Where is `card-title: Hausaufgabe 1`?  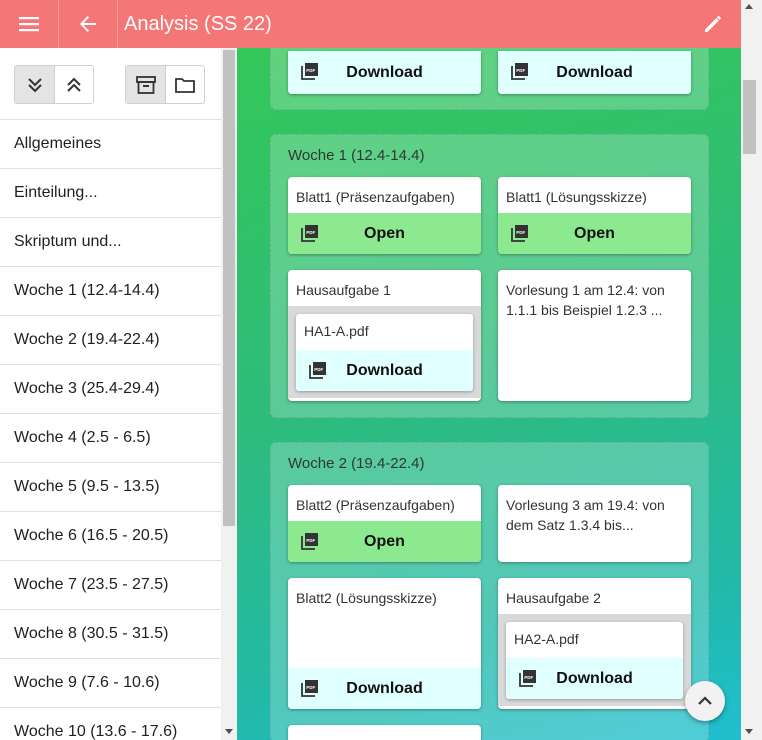
card-title: Hausaufgabe 1 is located at coordinates (343, 290).